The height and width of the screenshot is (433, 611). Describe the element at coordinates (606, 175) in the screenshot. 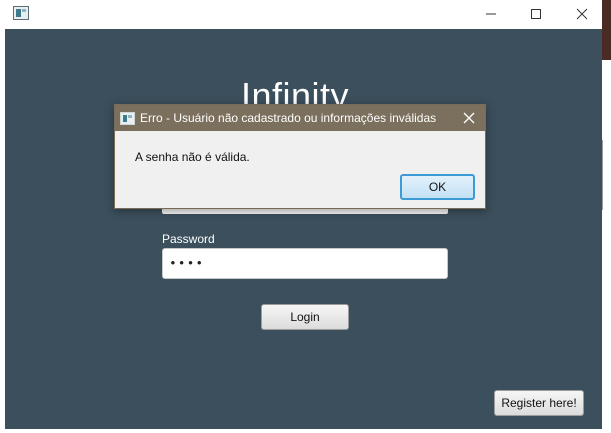

I see `desktop-window-edge` at that location.